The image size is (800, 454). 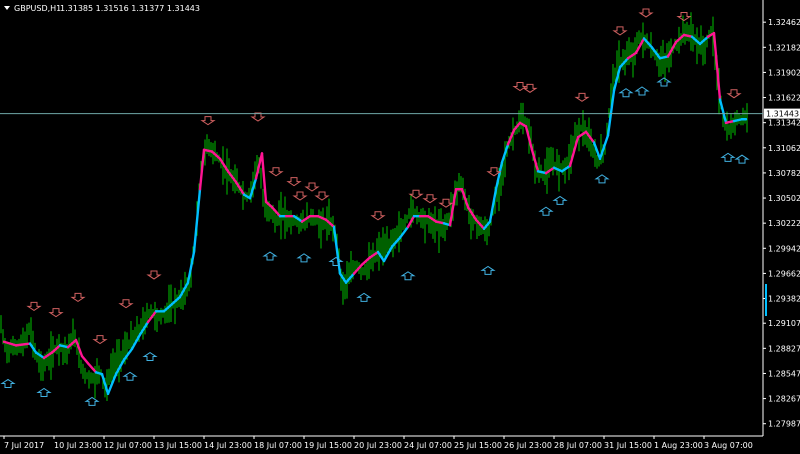 I want to click on ohlc-values: 1.31385 1.31516 1.31377 1.31443, so click(x=130, y=8).